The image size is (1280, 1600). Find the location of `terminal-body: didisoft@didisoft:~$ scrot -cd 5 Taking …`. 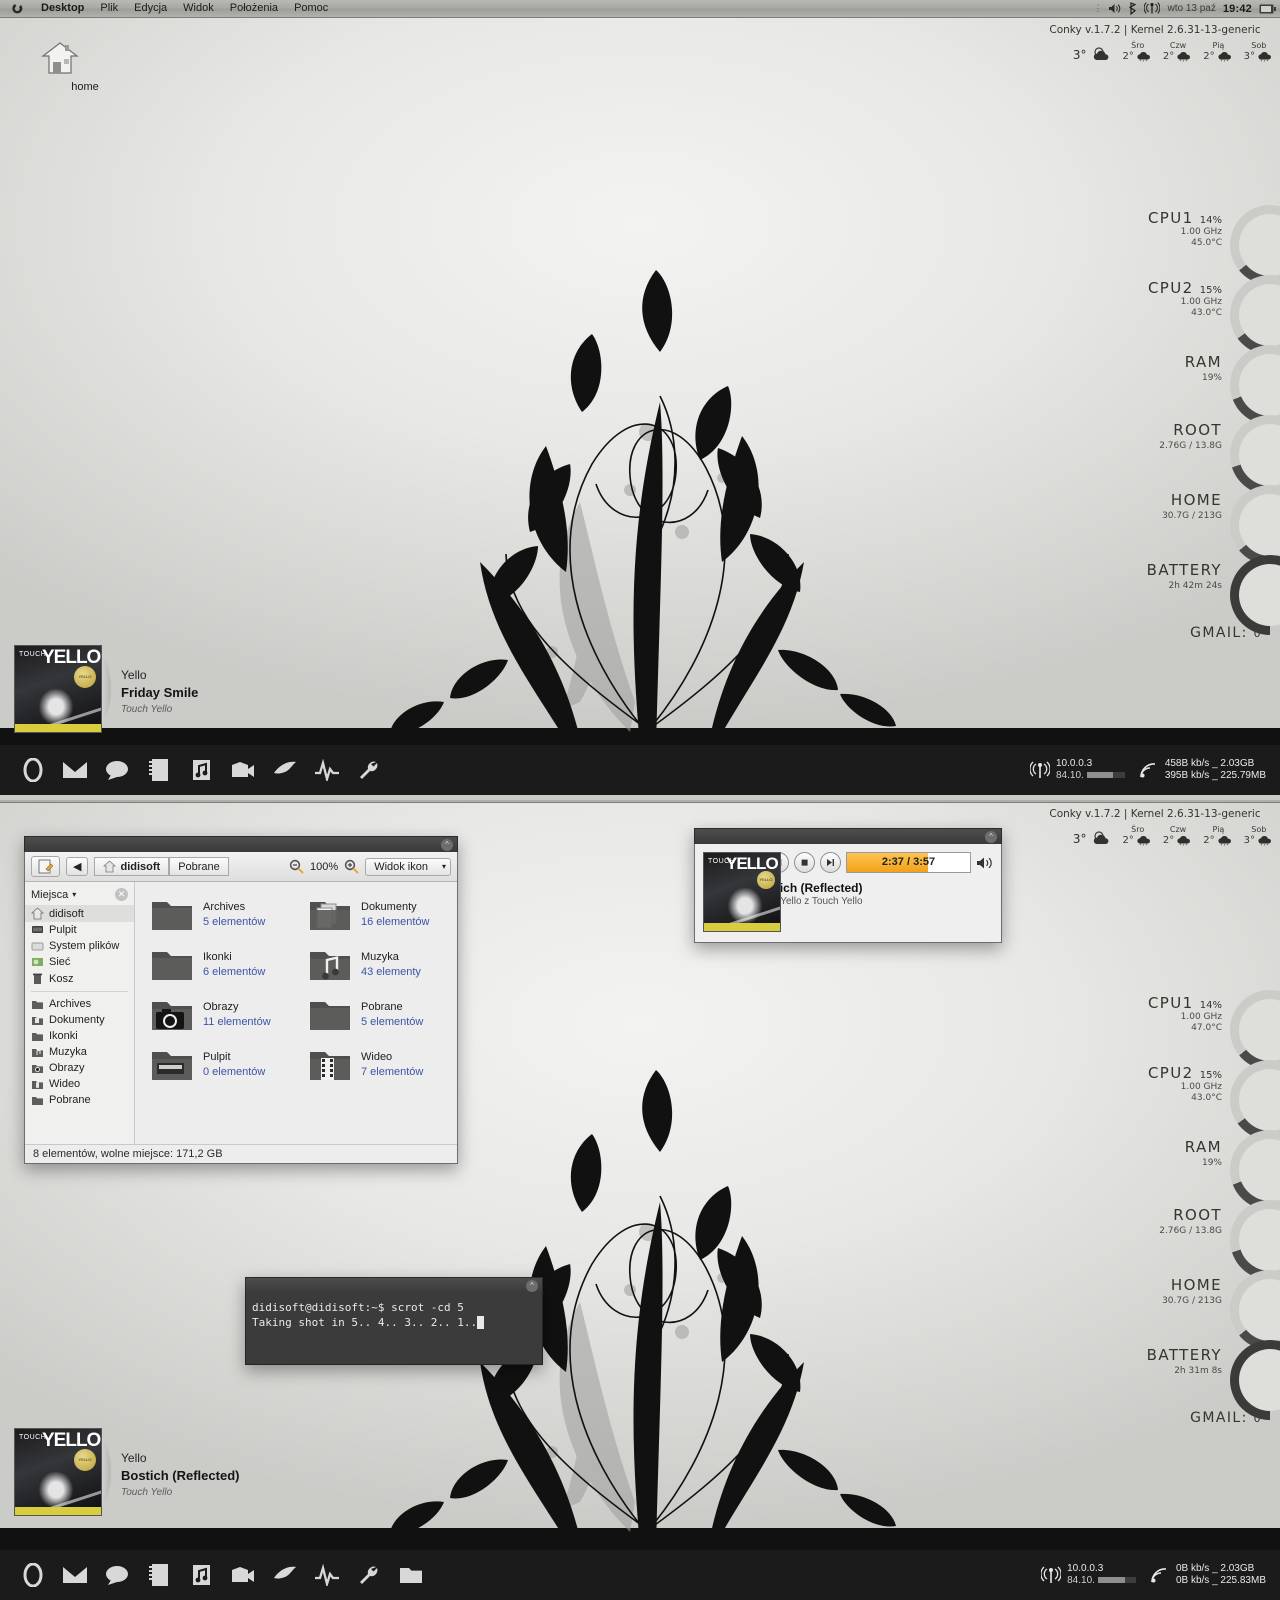

terminal-body: didisoft@didisoft:~$ scrot -cd 5 Taking … is located at coordinates (394, 1329).